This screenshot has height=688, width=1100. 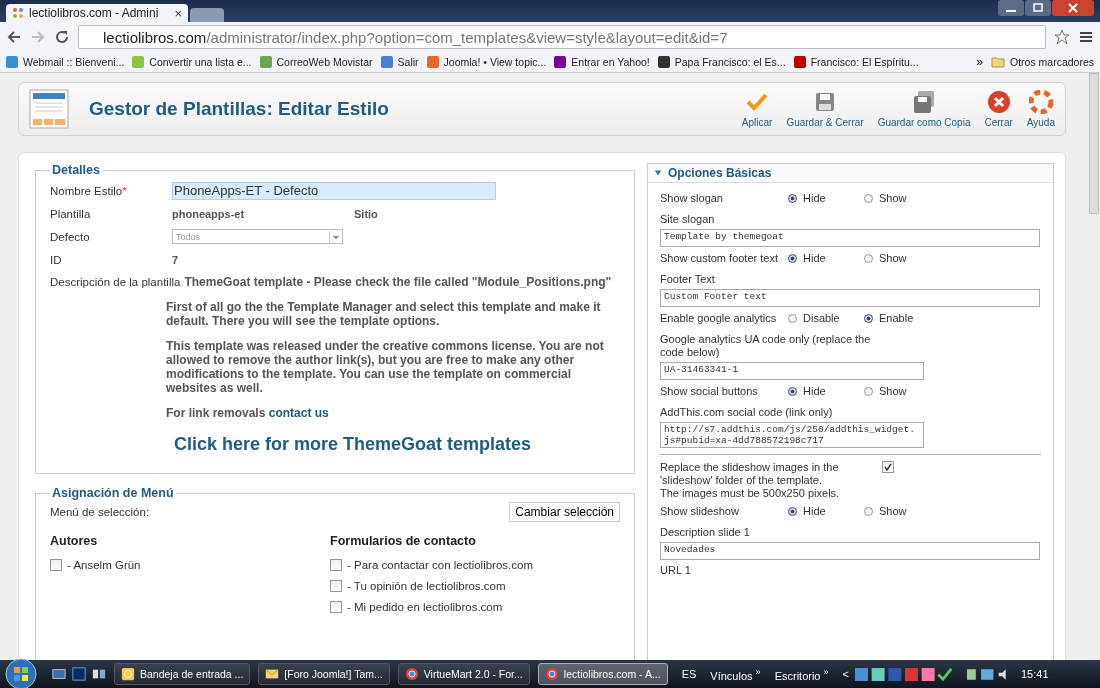 What do you see at coordinates (62, 37) in the screenshot?
I see `reload-icon` at bounding box center [62, 37].